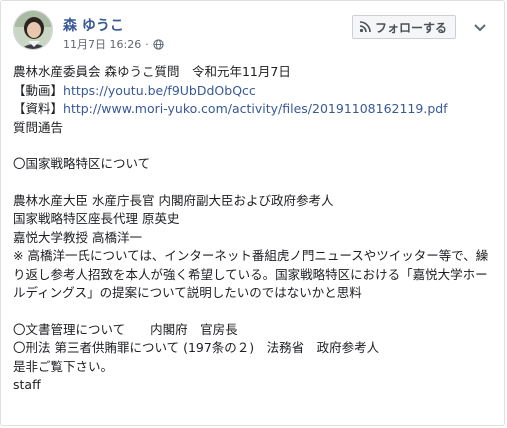  Describe the element at coordinates (63, 366) in the screenshot. I see `closing-line: 是非ご覧下さい。` at that location.